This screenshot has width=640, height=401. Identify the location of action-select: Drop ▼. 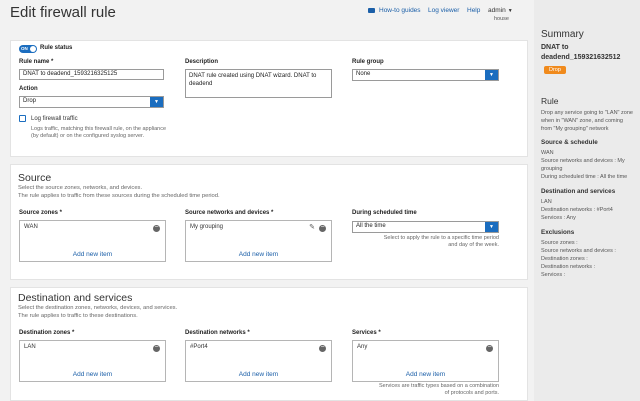
(91, 102).